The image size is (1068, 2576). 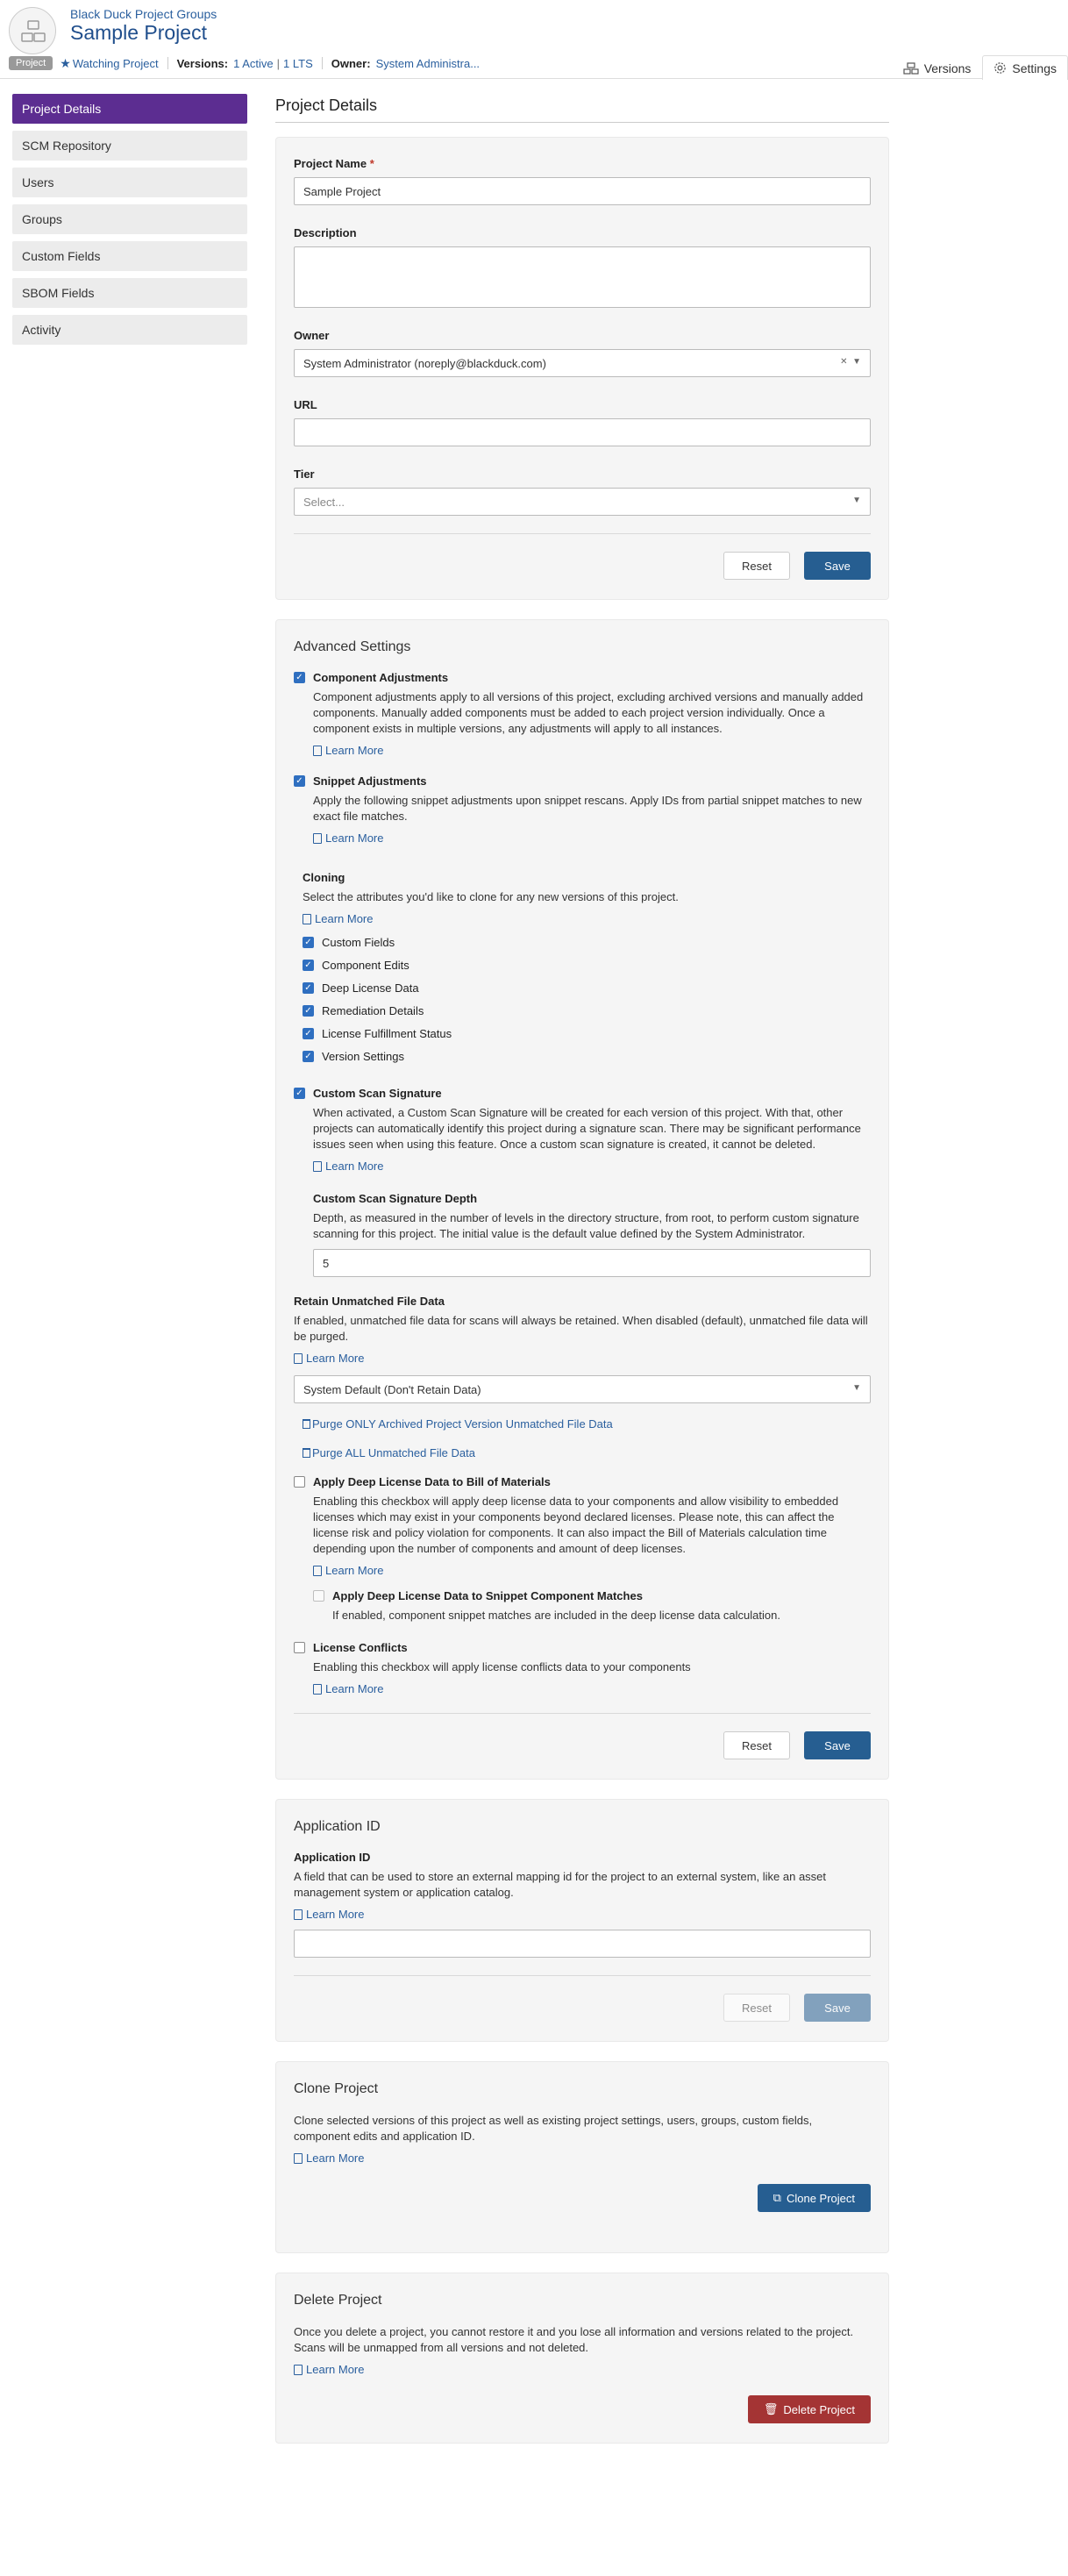 I want to click on application-id-label: Application ID, so click(x=333, y=1858).